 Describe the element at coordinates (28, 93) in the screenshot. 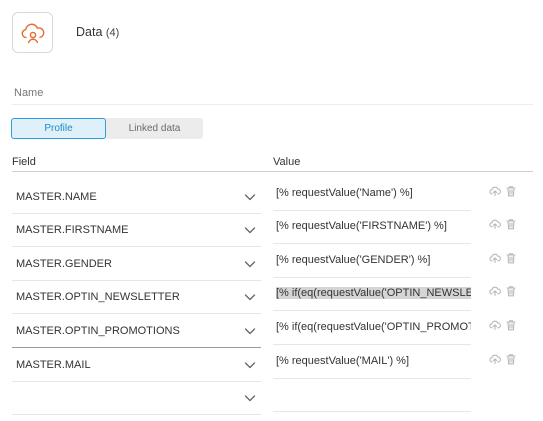

I see `name-input: Name` at that location.